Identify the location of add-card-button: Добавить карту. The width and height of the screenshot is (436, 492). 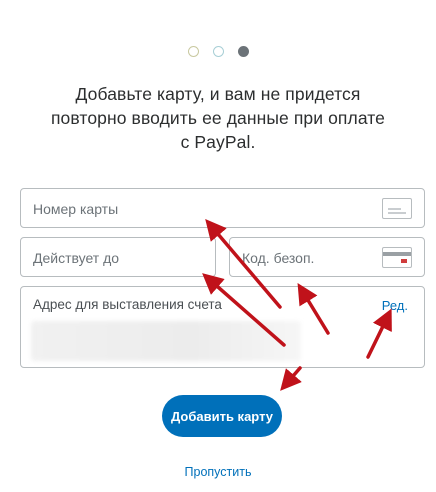
(222, 416).